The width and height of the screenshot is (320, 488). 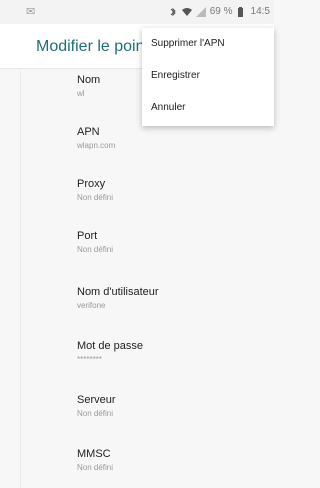 I want to click on menu-item-cancel: Annuler, so click(x=168, y=107).